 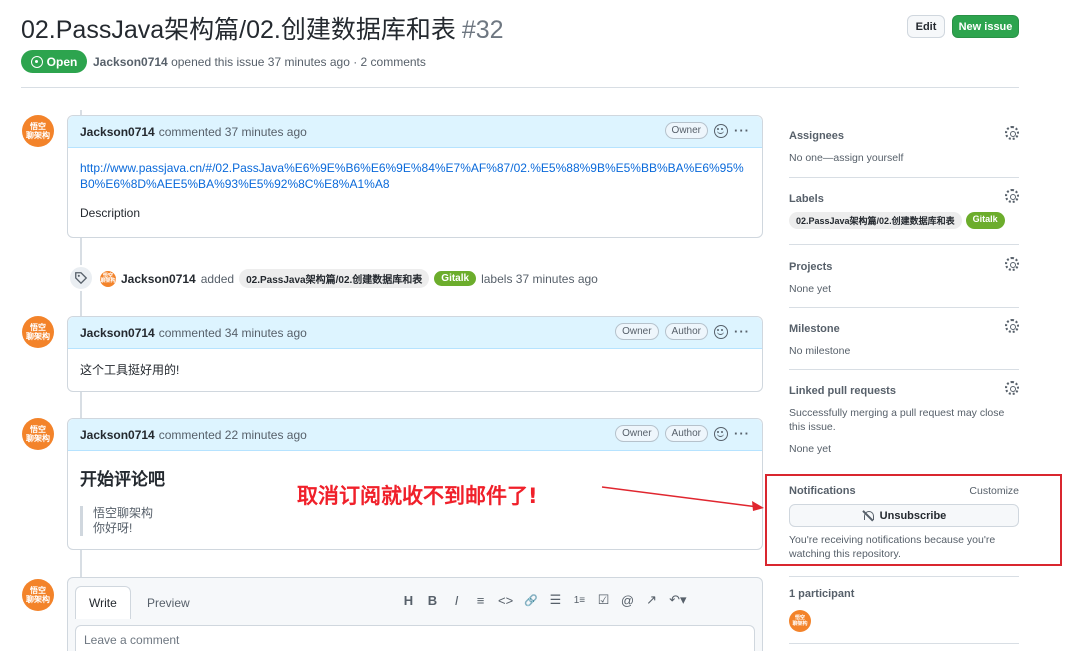 I want to click on quote-line: 你好呀!, so click(x=113, y=528).